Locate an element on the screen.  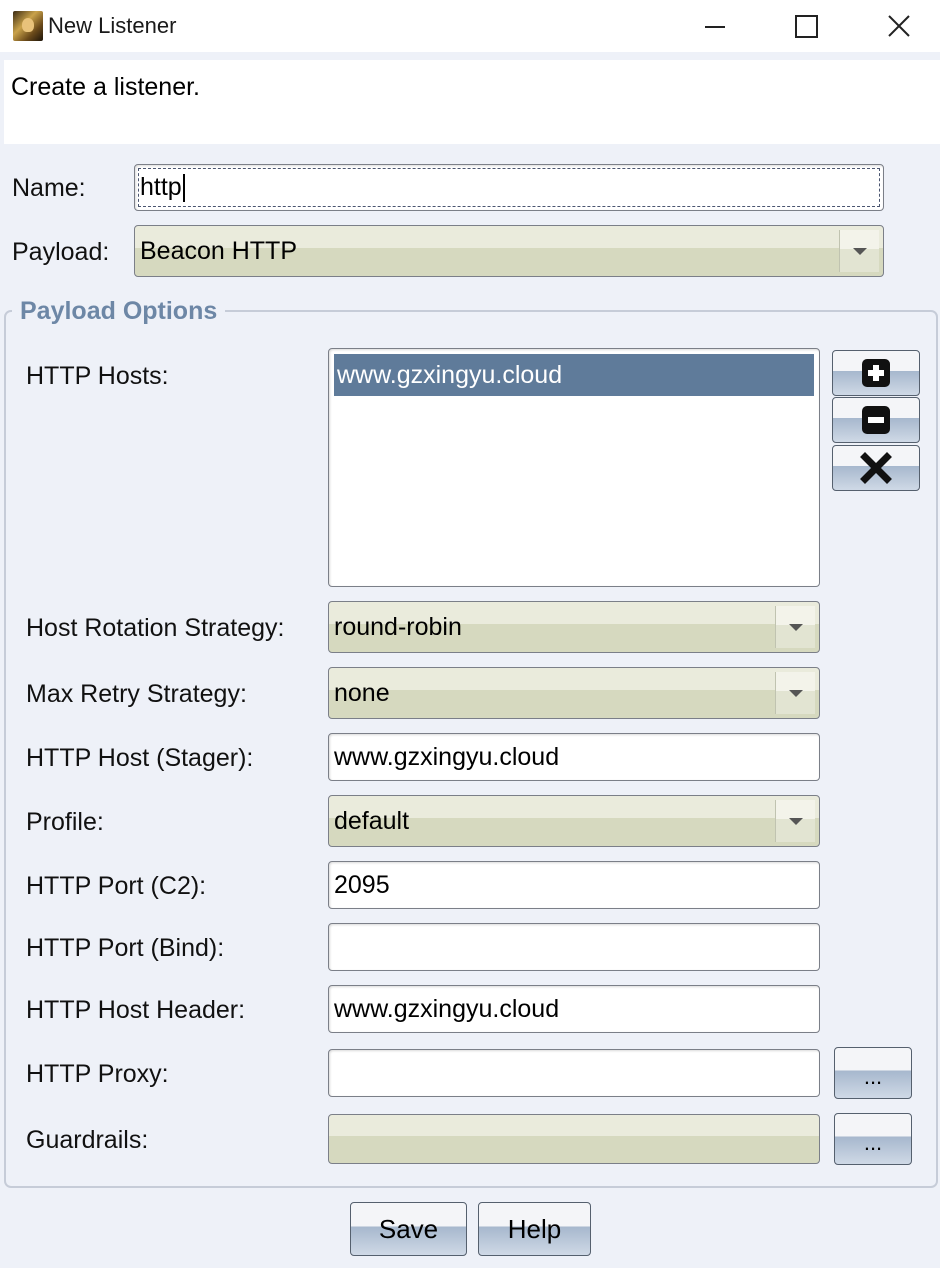
port-bind-label: HTTP Port (Bind): is located at coordinates (125, 948).